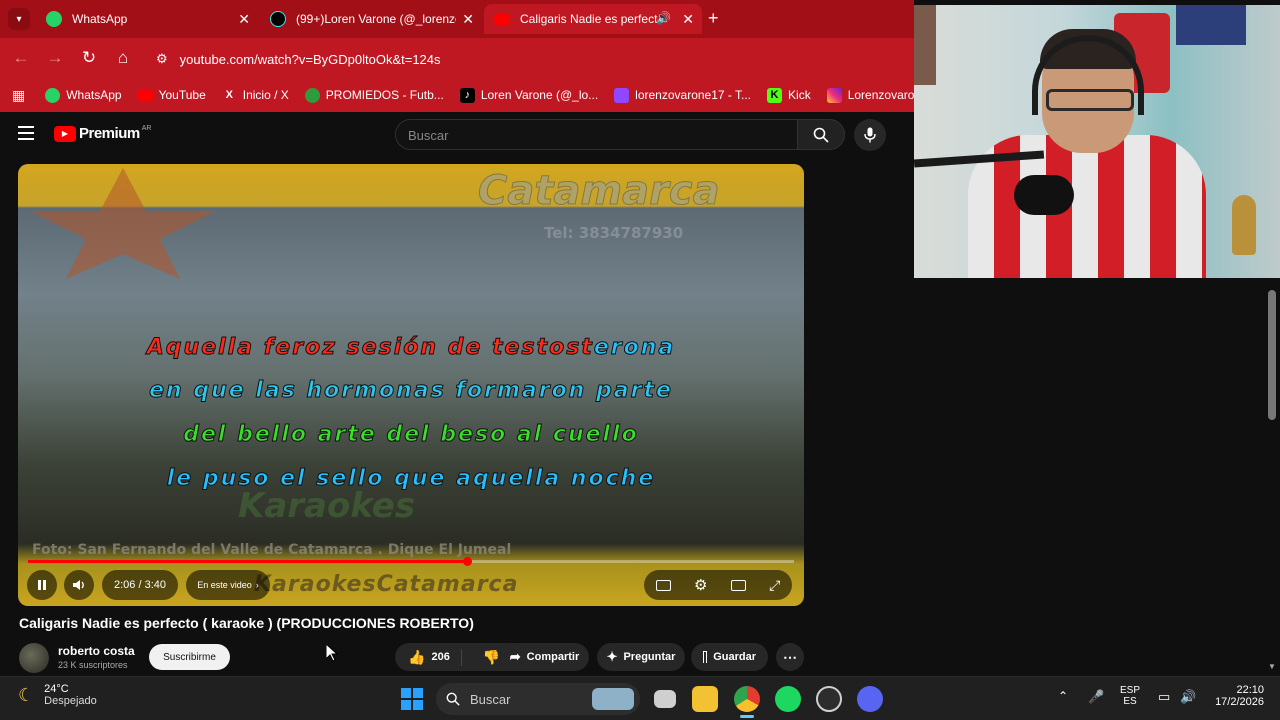  Describe the element at coordinates (102, 133) in the screenshot. I see `youtube-logo: ▶ Premium AR` at that location.